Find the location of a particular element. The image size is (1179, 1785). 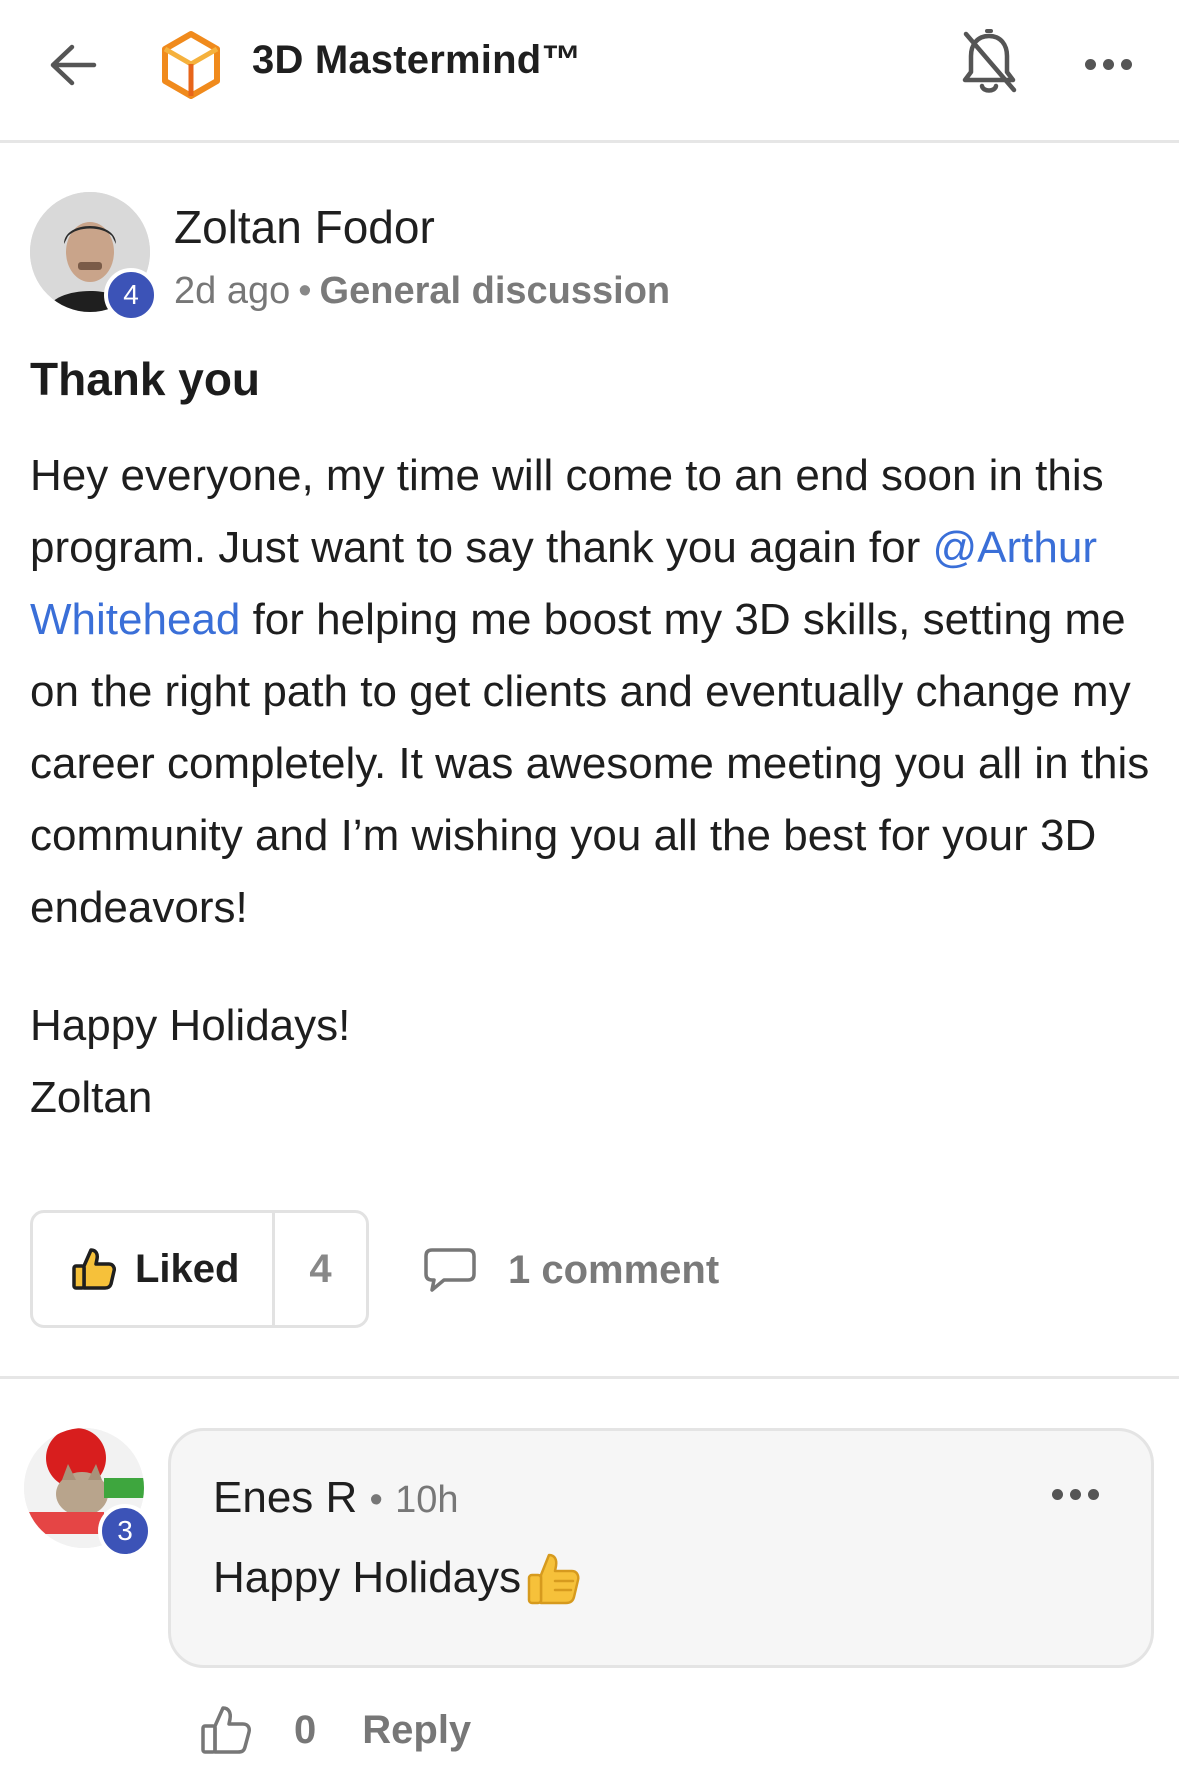

post-meta: 2d ago • General discussion is located at coordinates (422, 291).